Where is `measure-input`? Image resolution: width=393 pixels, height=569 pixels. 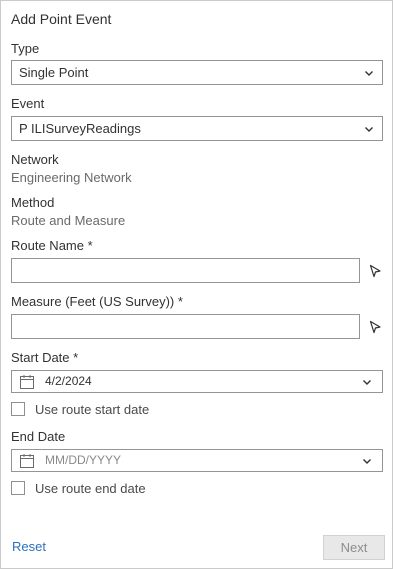
measure-input is located at coordinates (185, 326).